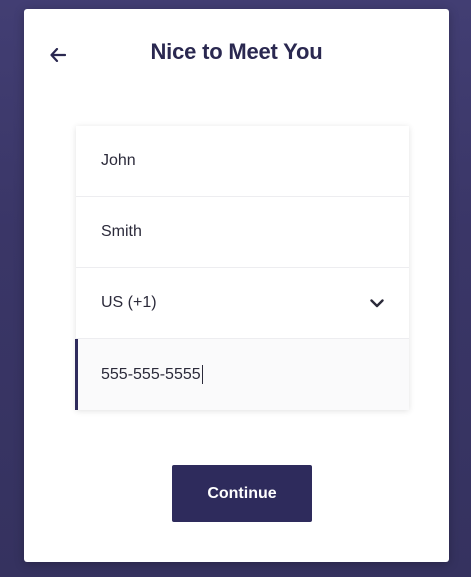 This screenshot has width=471, height=577. What do you see at coordinates (76, 374) in the screenshot?
I see `focus-indicator` at bounding box center [76, 374].